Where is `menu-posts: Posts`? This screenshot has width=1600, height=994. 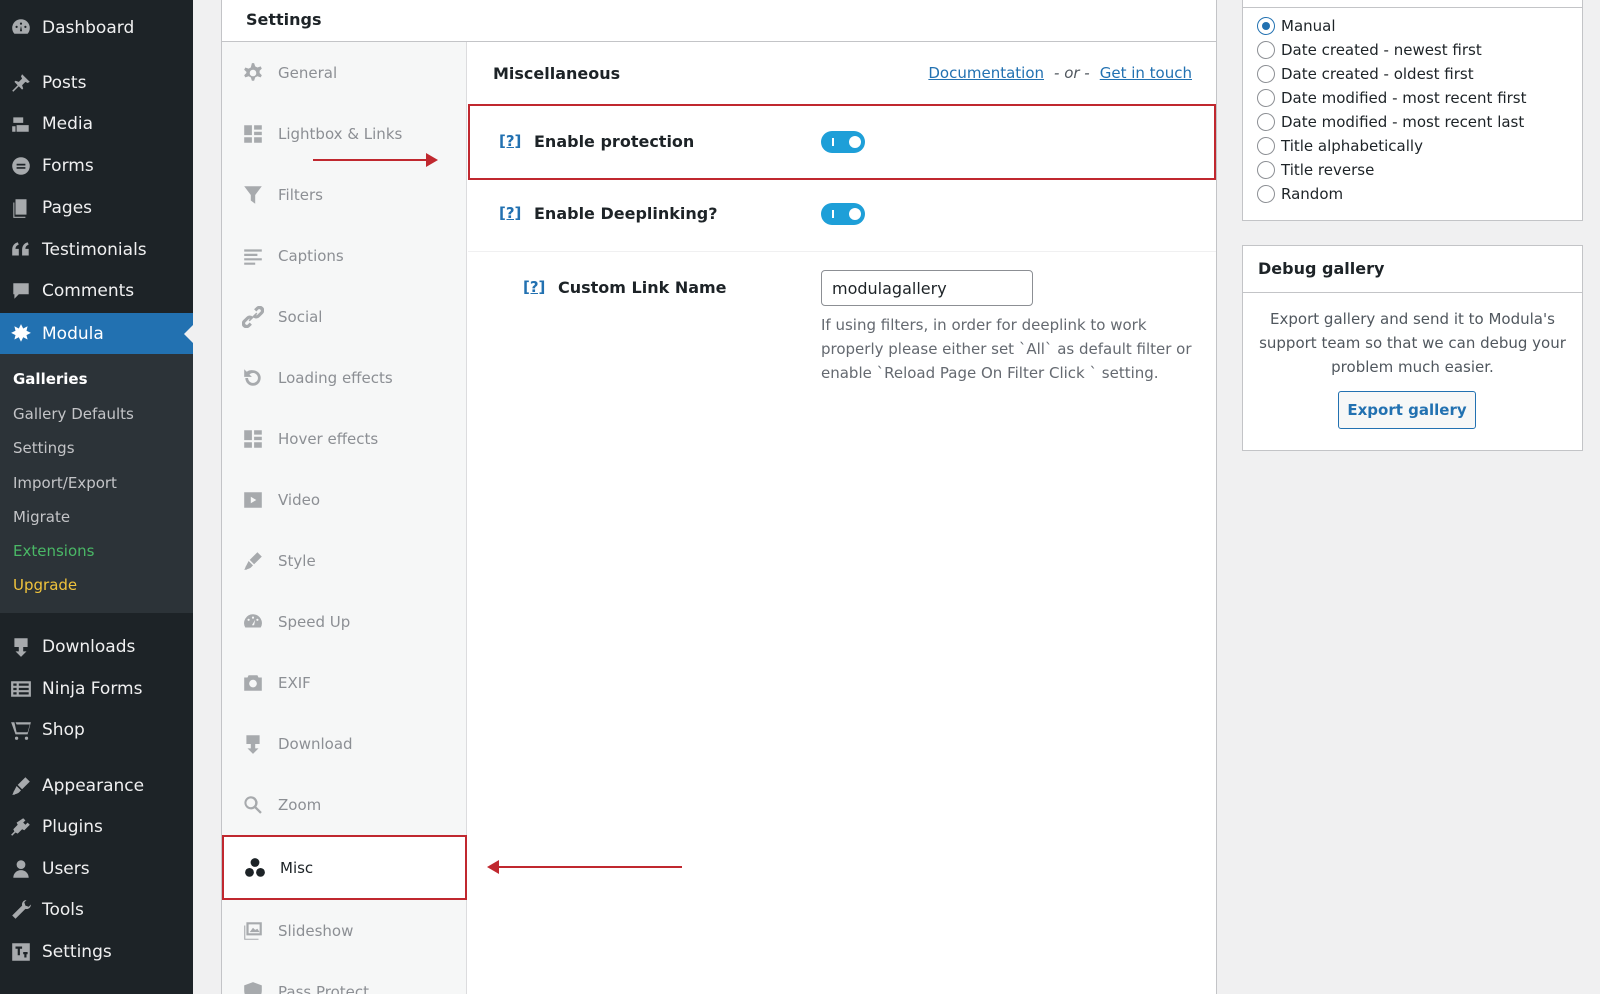
menu-posts: Posts is located at coordinates (96, 82).